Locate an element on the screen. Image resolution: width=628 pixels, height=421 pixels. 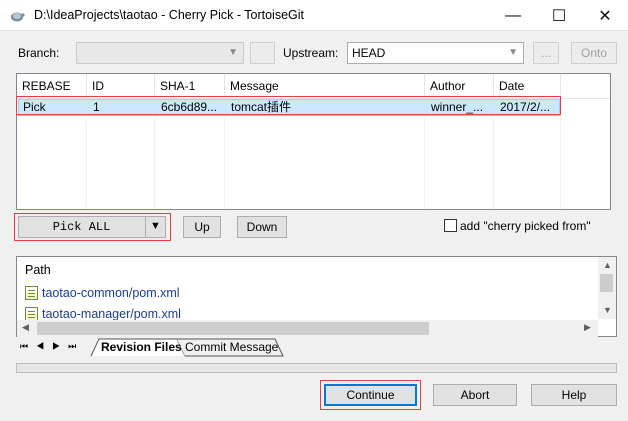
help-button: Help is located at coordinates (574, 395).